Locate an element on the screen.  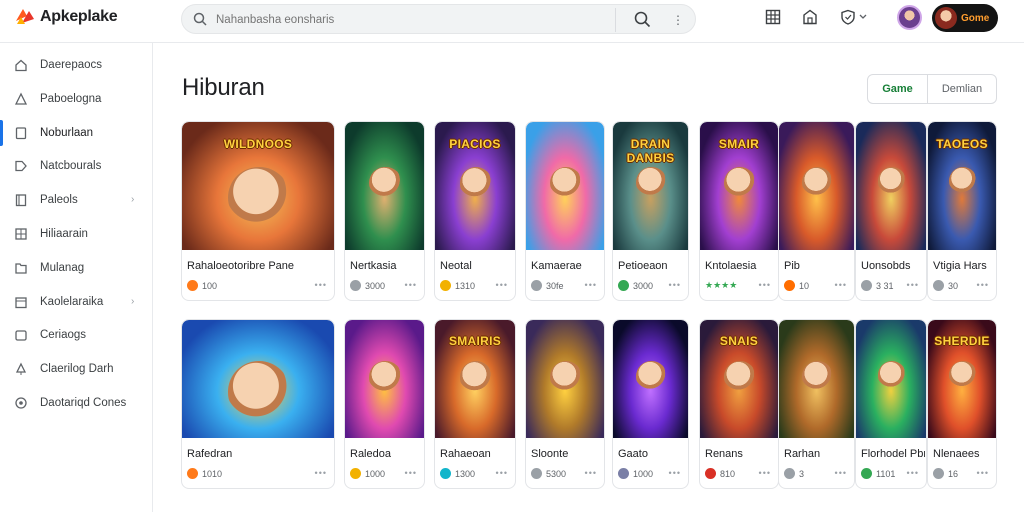
game-meta-value: ★★★★ is located at coordinates (721, 285).